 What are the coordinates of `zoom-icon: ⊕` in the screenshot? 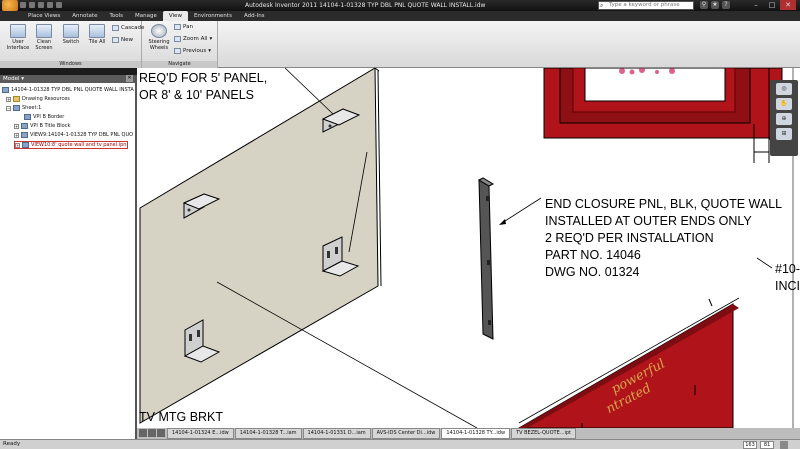 It's located at (784, 119).